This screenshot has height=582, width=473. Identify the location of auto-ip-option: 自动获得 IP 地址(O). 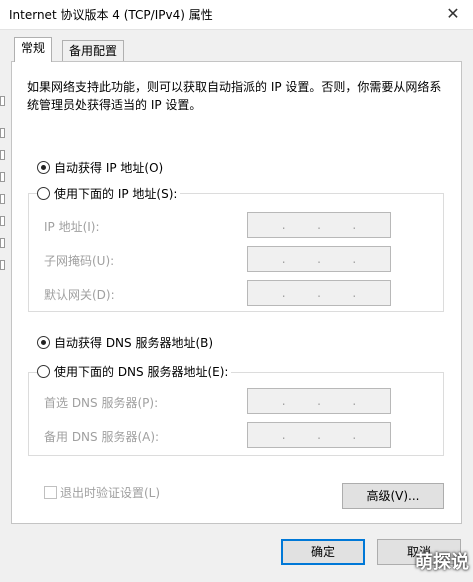
(102, 167).